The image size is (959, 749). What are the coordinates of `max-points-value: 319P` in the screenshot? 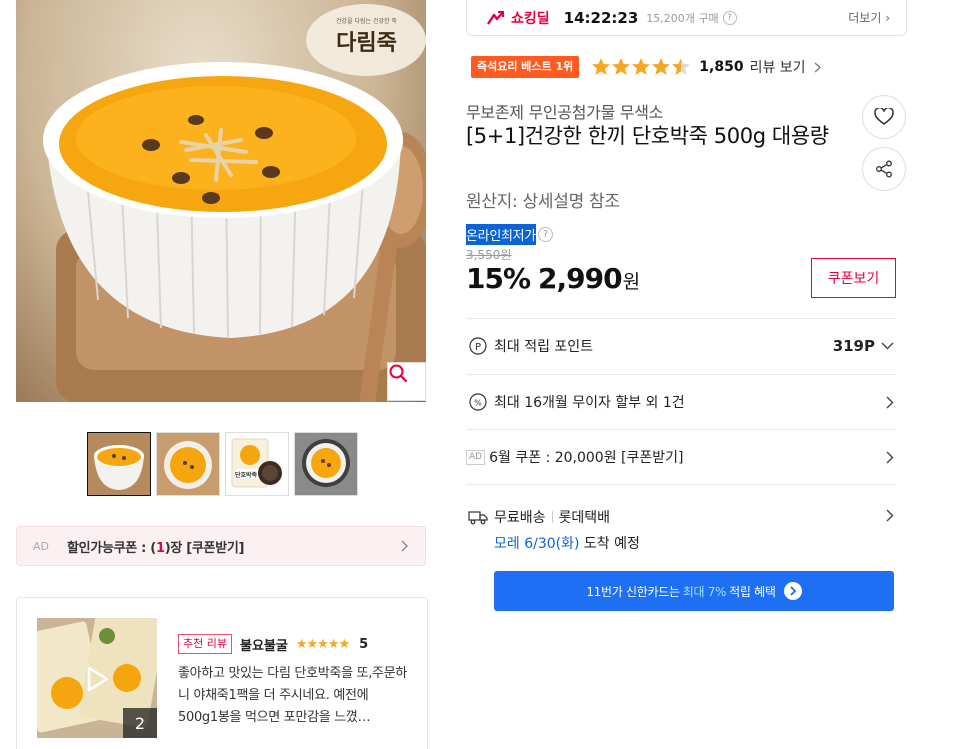 It's located at (853, 346).